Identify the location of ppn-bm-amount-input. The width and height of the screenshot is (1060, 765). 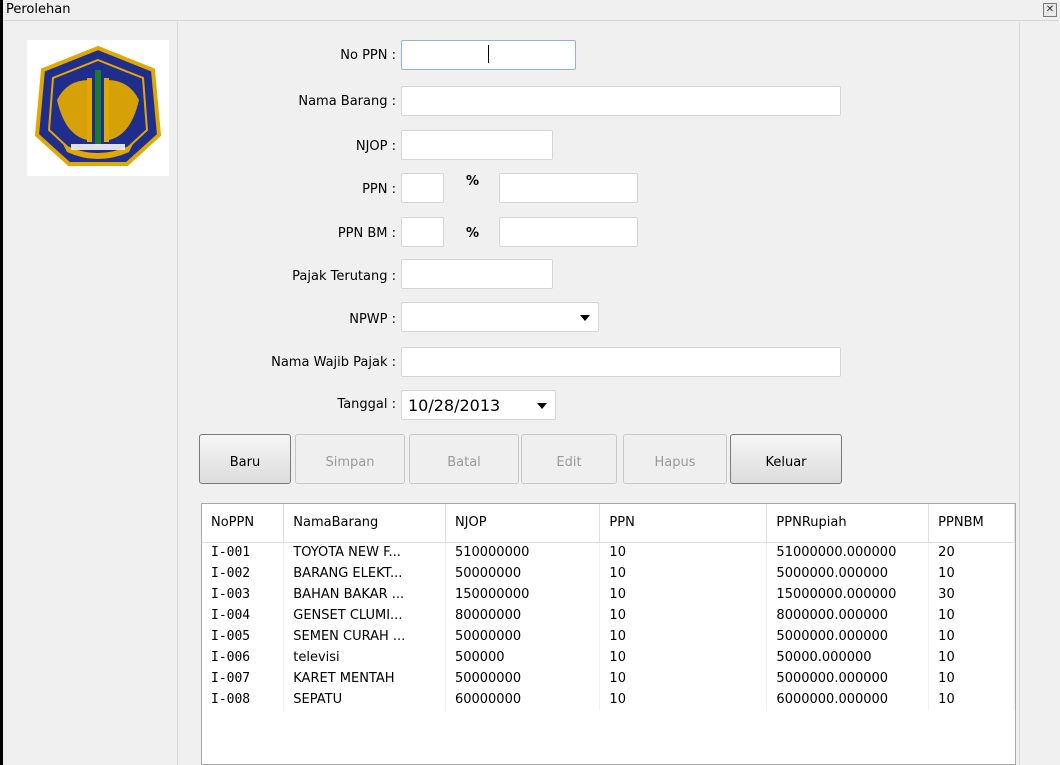
(568, 232).